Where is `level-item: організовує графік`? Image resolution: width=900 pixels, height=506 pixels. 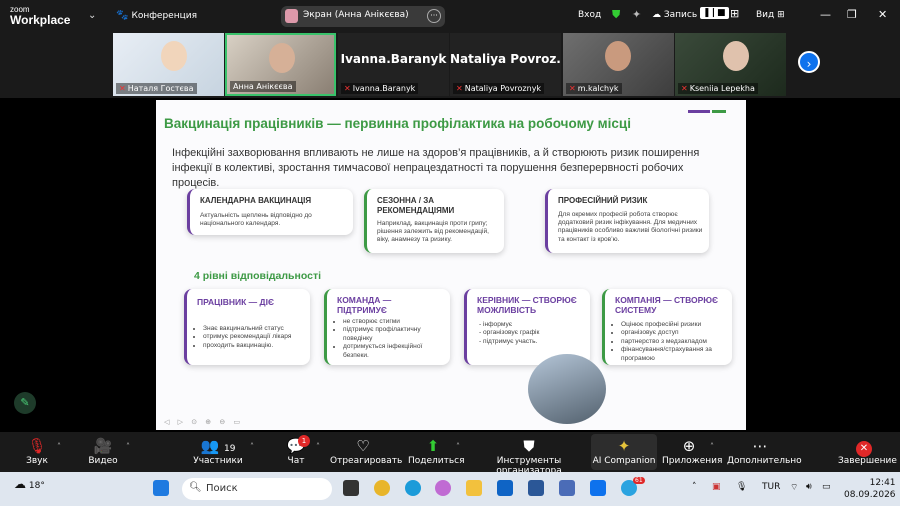 level-item: організовує графік is located at coordinates (535, 333).